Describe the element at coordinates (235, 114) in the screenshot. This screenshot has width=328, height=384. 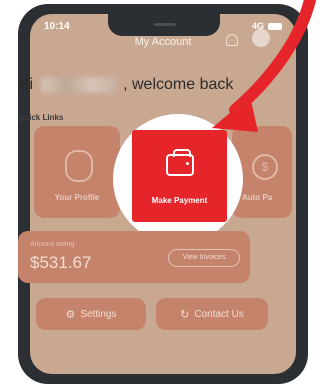
I see `arrow-head` at that location.